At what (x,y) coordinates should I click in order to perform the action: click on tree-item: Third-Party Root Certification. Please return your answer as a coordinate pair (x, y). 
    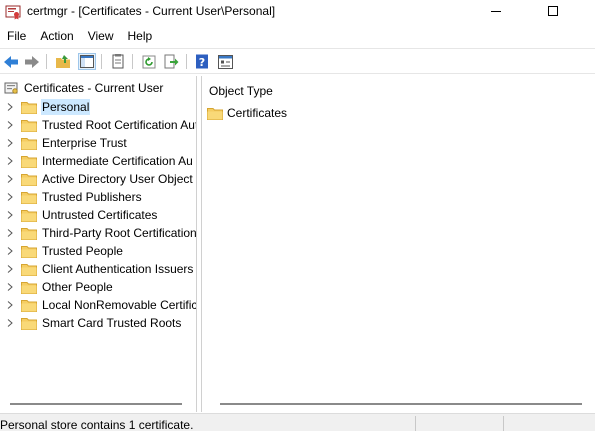
    Looking at the image, I should click on (98, 233).